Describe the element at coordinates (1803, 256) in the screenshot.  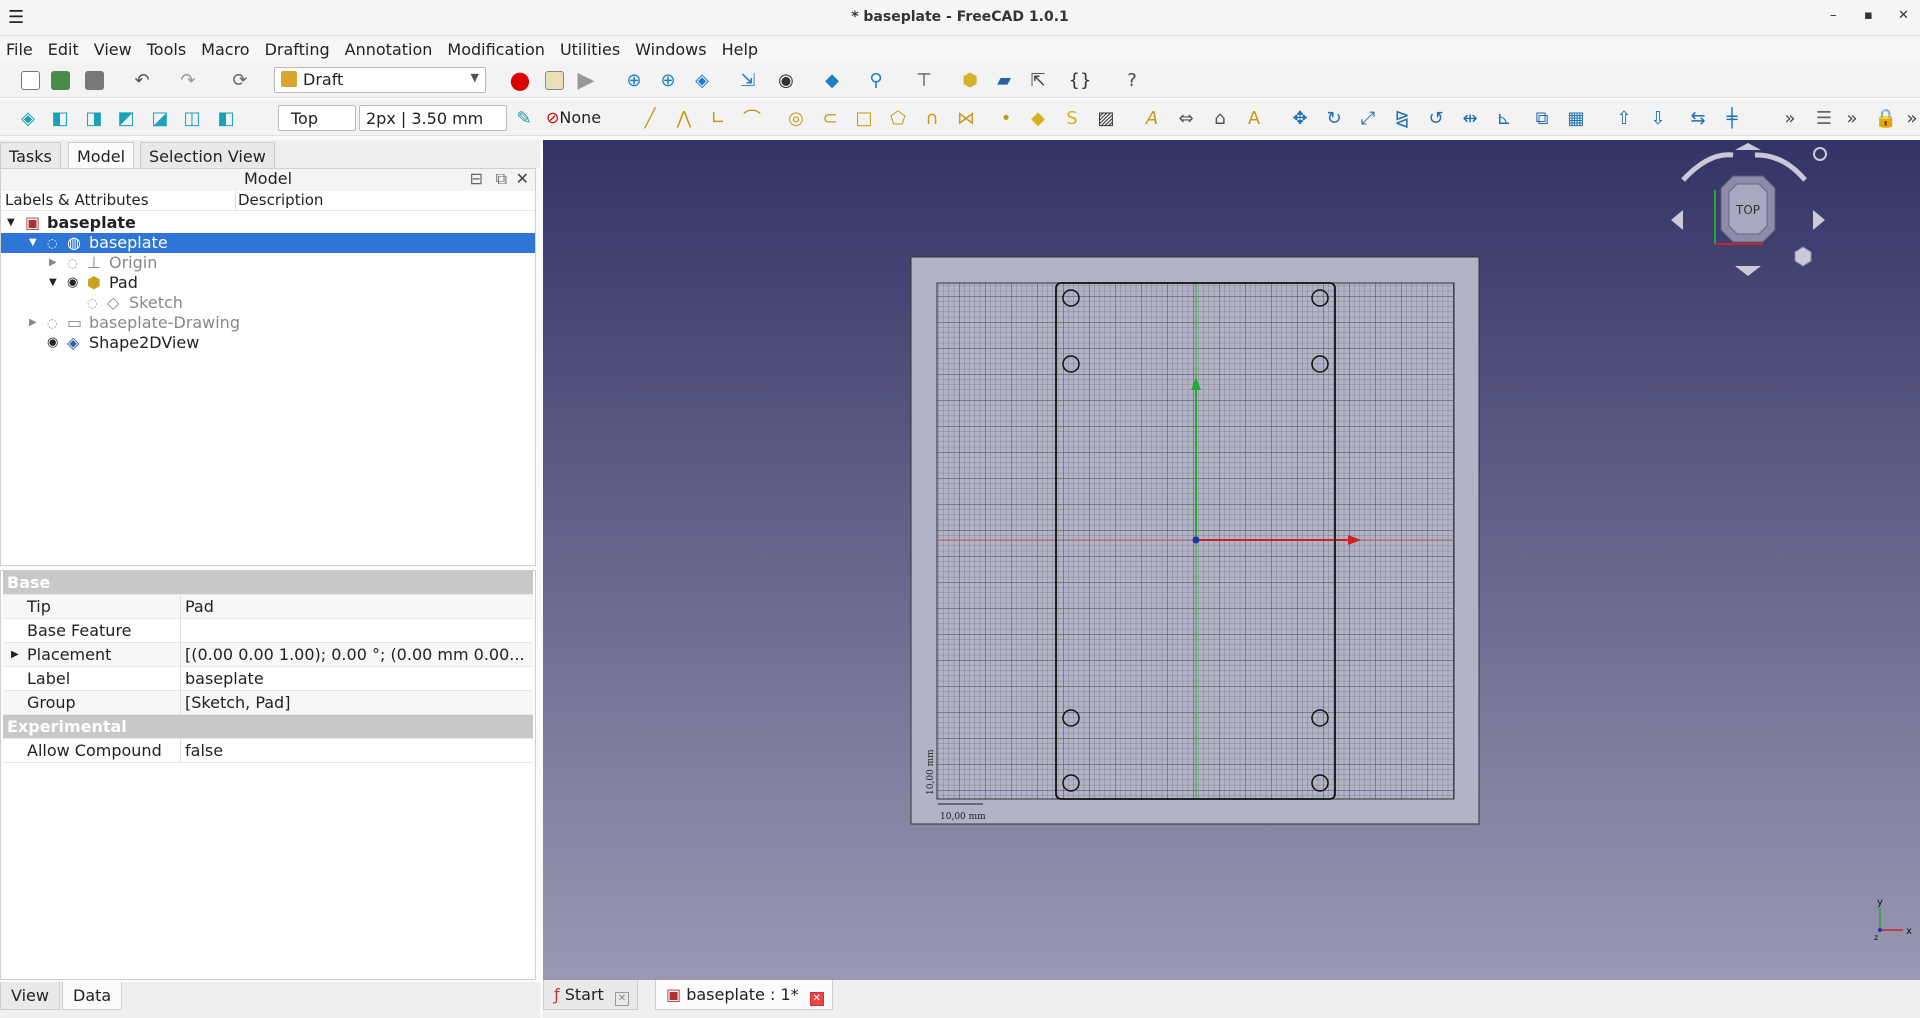
I see `nav-view-menu-icon` at that location.